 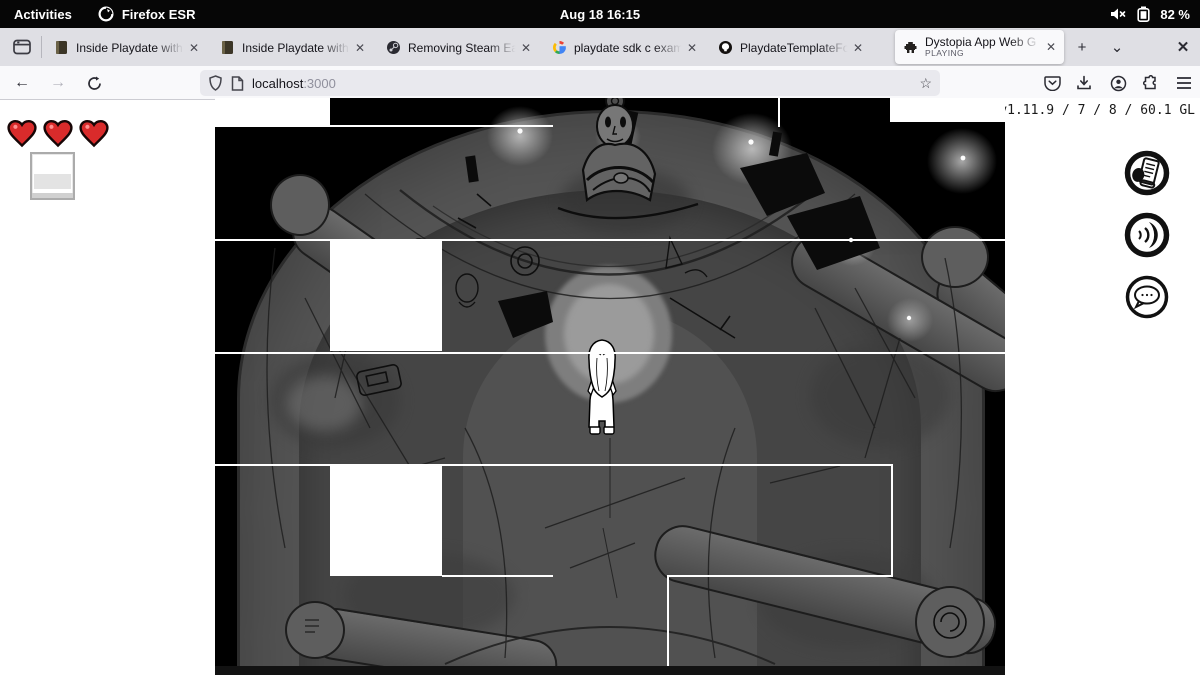 I want to click on tab-title: Dystopia App Web G, so click(x=981, y=42).